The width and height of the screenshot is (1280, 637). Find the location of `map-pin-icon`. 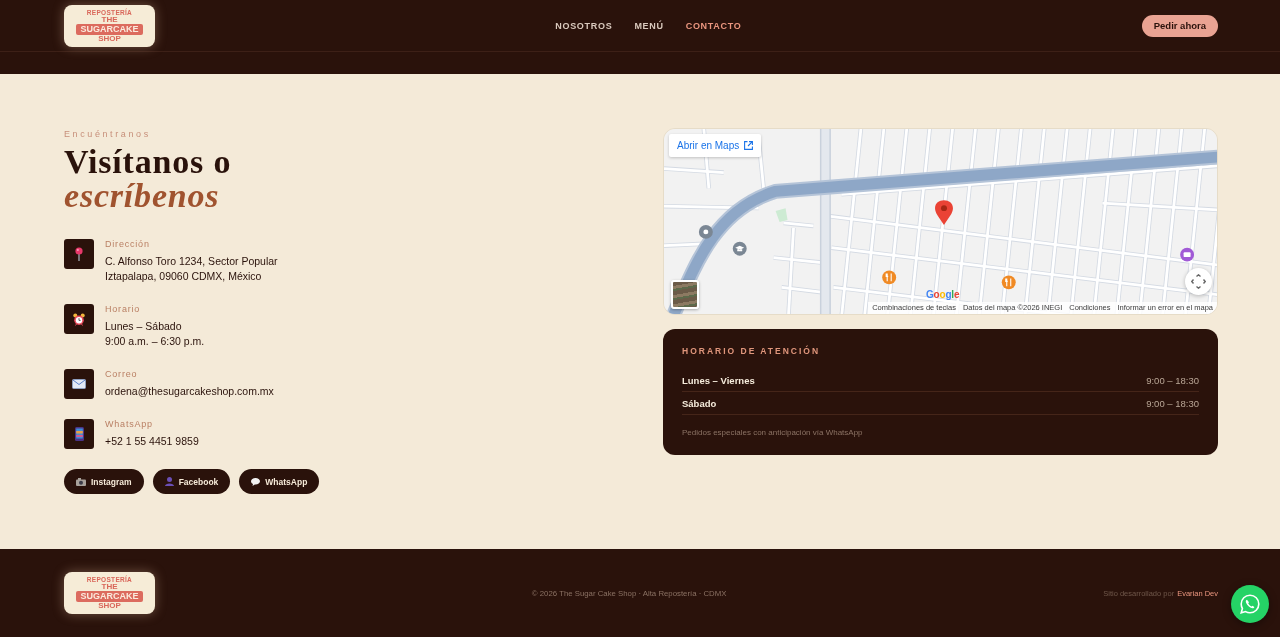

map-pin-icon is located at coordinates (944, 212).